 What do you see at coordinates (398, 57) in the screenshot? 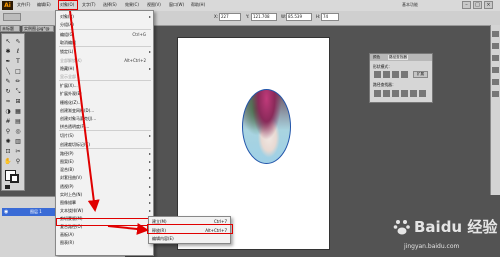
I see `tab-pathfinder: 路径查找器` at bounding box center [398, 57].